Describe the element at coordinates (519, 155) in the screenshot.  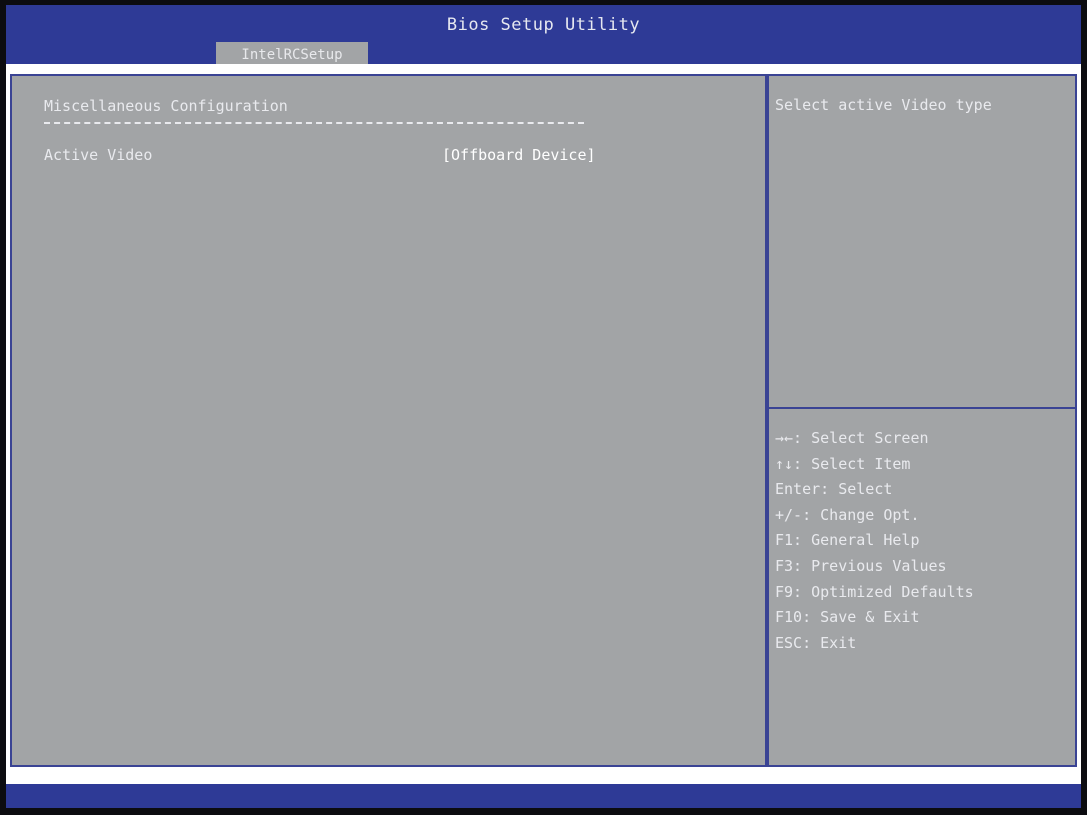
I see `setting-value: [Offboard Device]` at that location.